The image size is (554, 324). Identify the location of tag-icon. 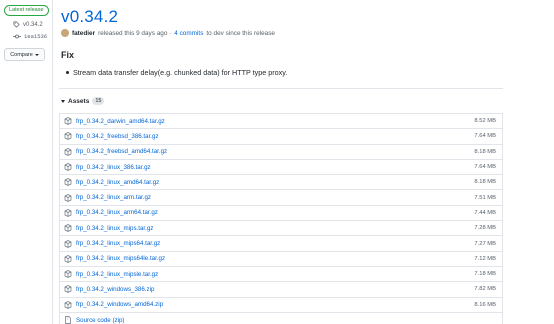
(16, 24).